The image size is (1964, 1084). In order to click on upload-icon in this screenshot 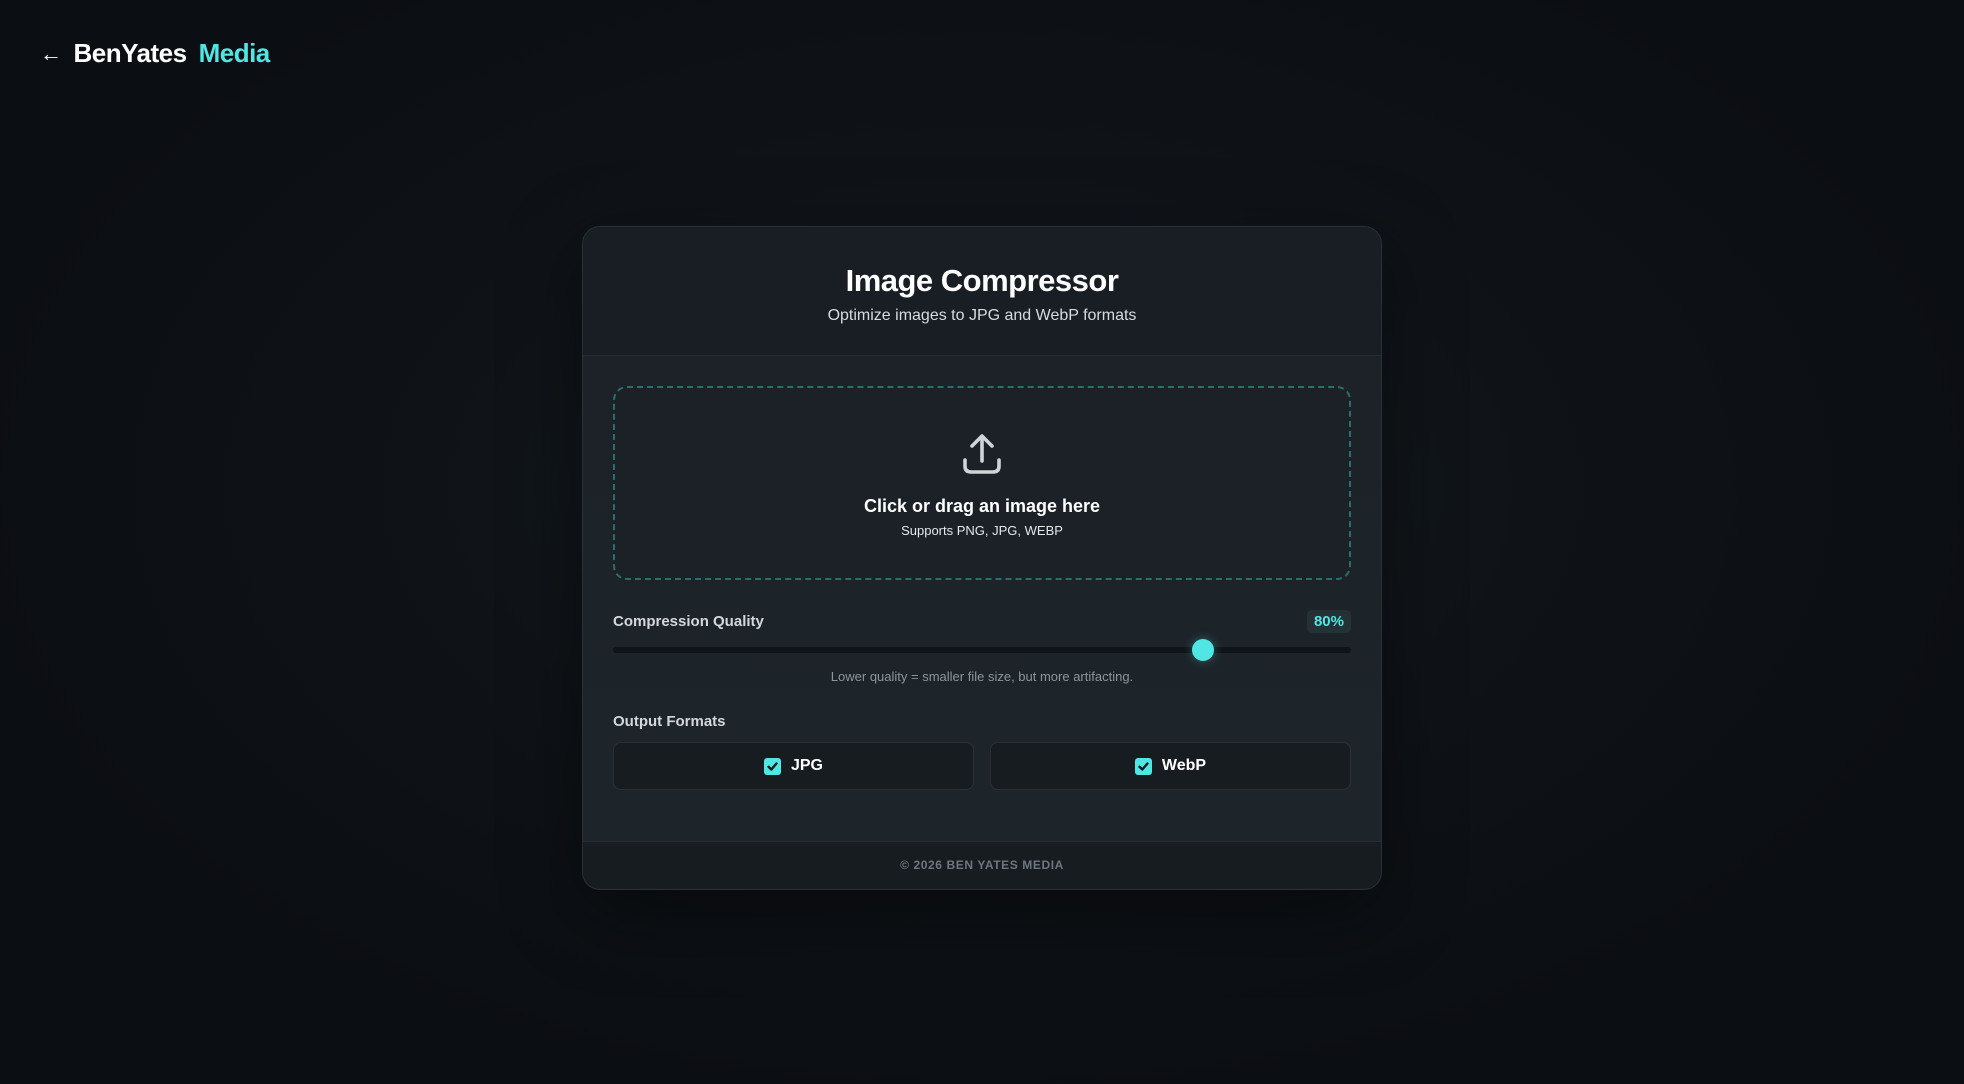, I will do `click(982, 454)`.